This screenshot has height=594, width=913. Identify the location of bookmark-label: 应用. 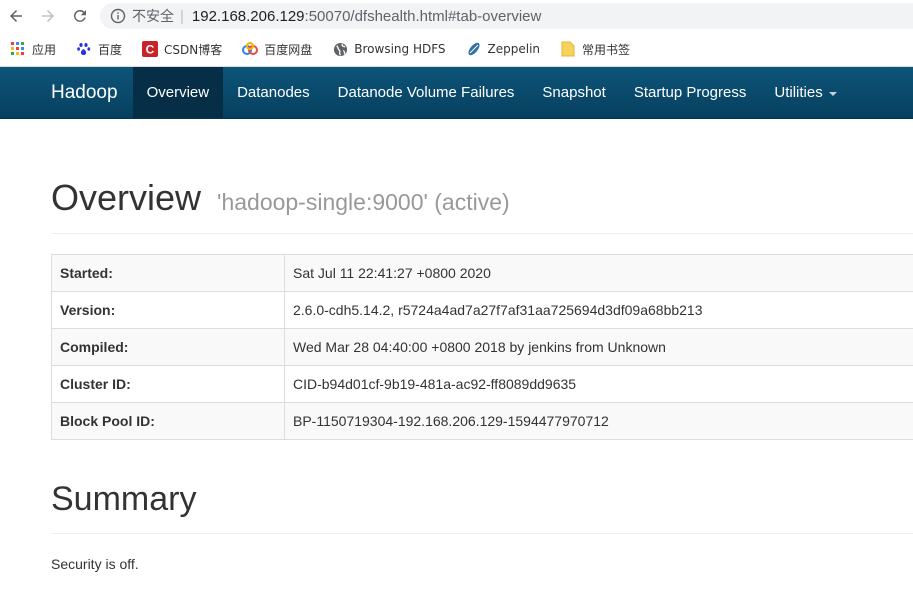
(44, 49).